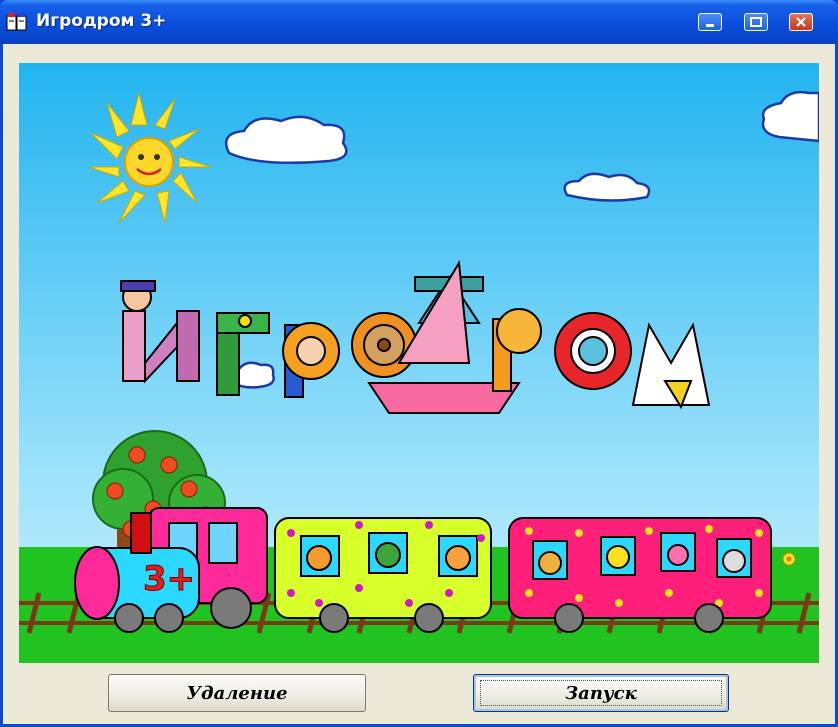  I want to click on focus-ring, so click(601, 693).